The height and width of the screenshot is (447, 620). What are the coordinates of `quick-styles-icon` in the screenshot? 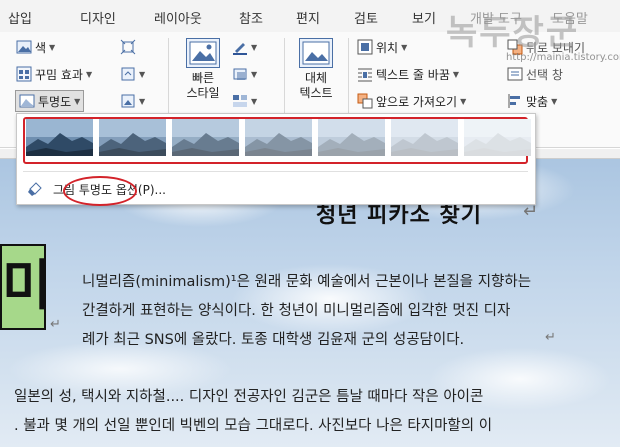 It's located at (203, 53).